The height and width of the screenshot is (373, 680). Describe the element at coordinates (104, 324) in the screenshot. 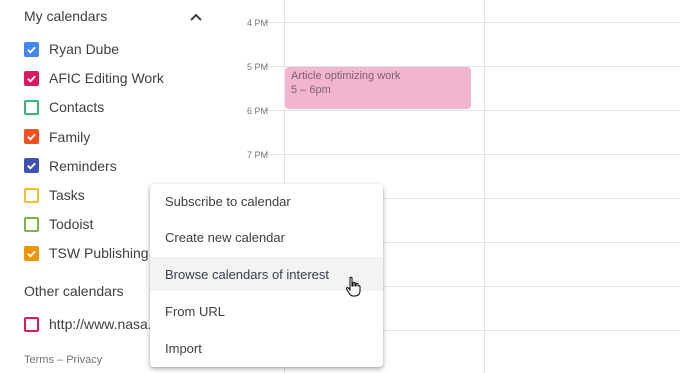

I see `other-calendar-label: http://www.nasa.g` at that location.